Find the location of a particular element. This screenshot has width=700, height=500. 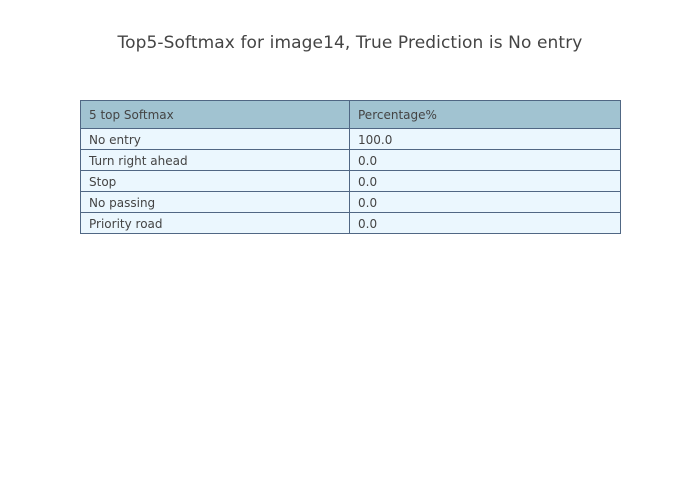

row-class-name: No passing is located at coordinates (215, 202).